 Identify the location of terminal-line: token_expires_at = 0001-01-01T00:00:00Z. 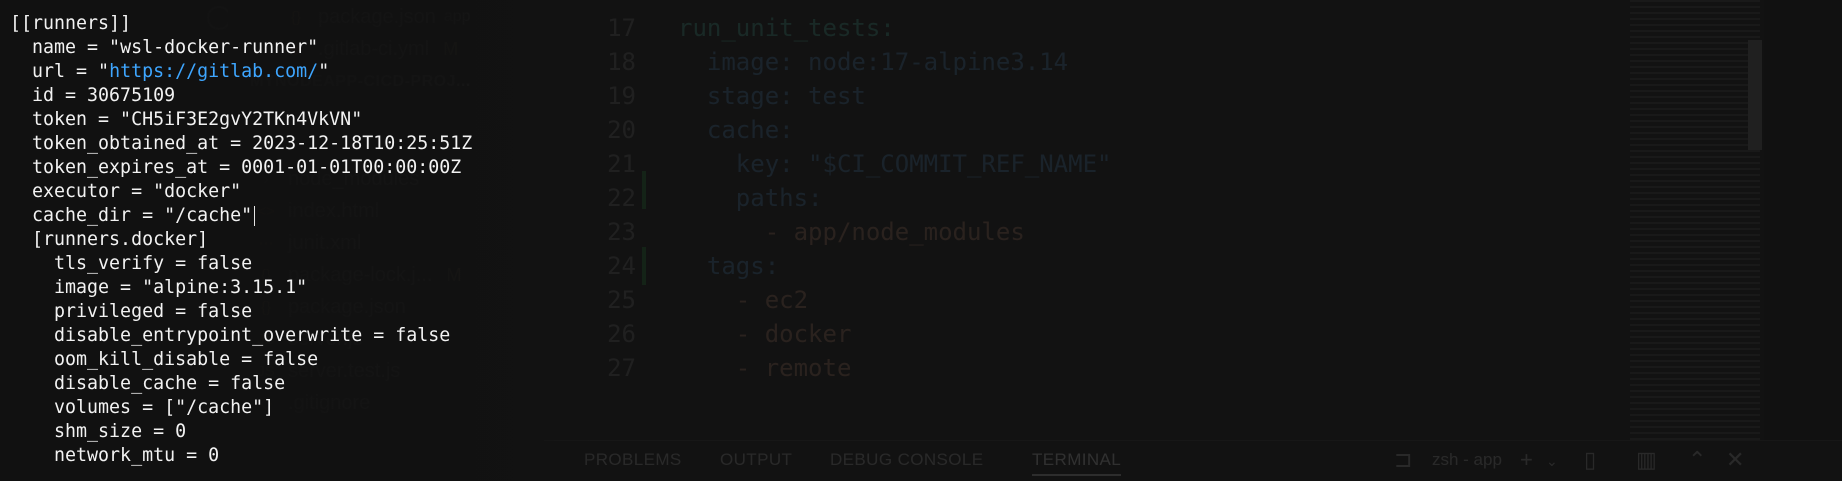
(236, 167).